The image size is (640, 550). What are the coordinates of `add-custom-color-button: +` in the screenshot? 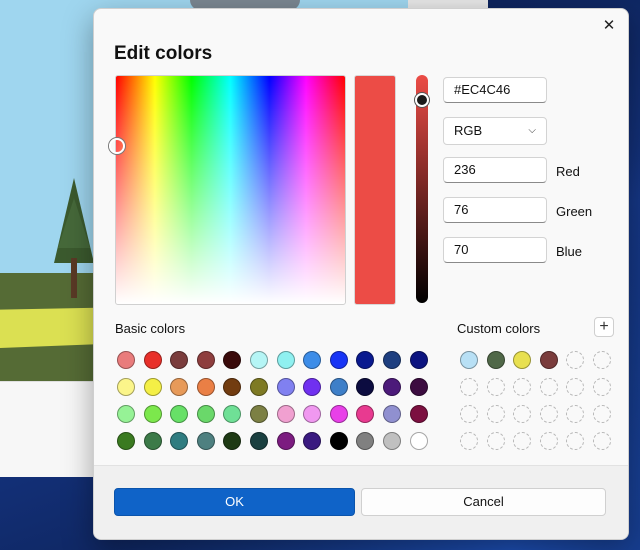 It's located at (604, 327).